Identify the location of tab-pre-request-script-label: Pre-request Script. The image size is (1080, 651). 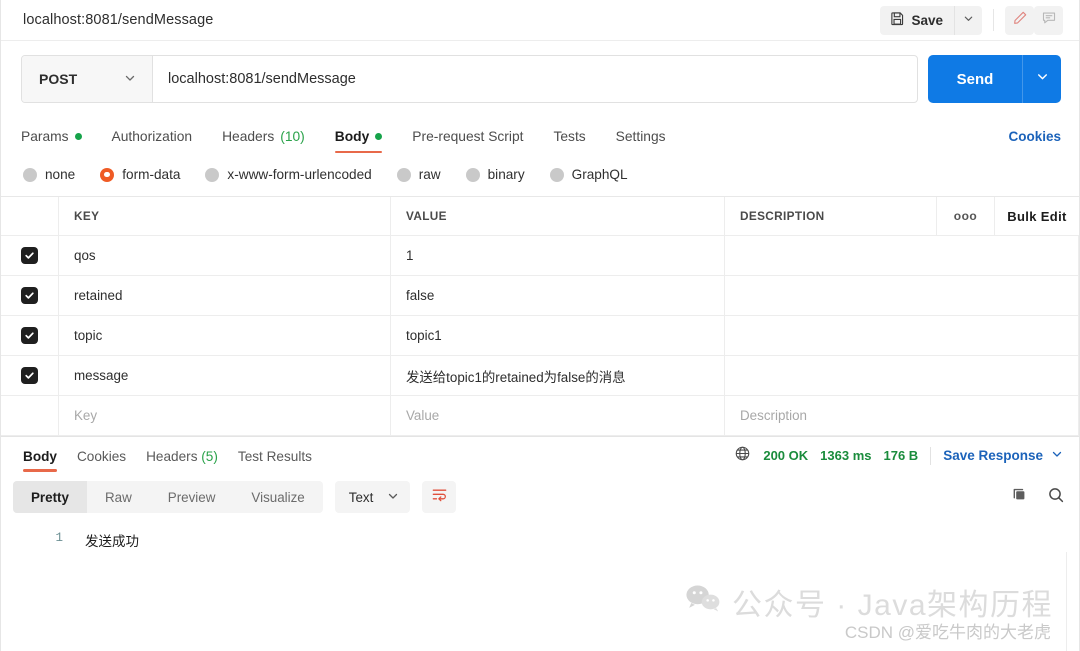
(468, 136).